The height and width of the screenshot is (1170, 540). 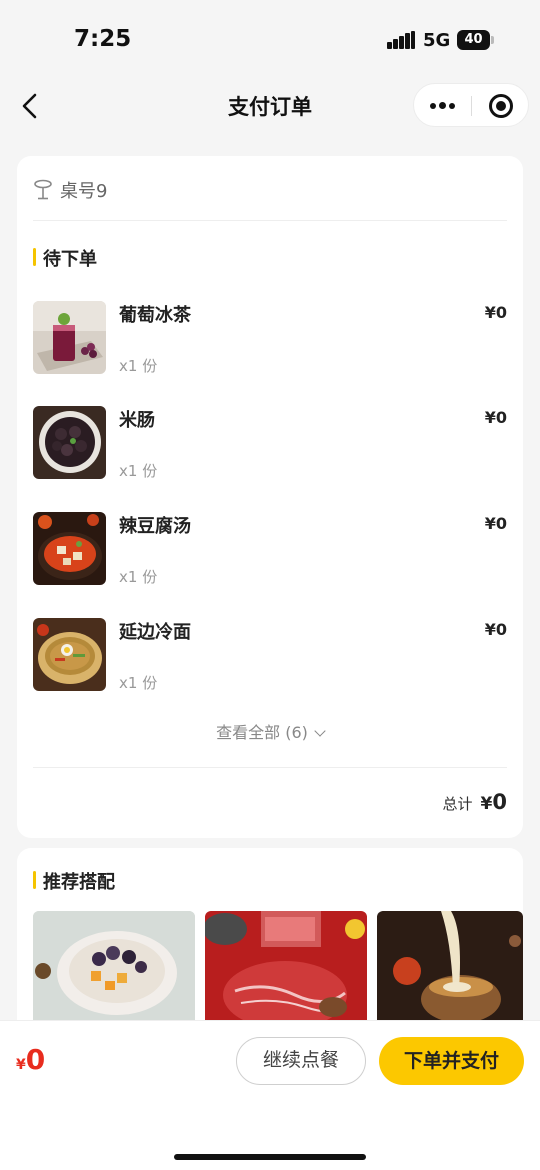 What do you see at coordinates (69, 442) in the screenshot?
I see `item-image-rice-sausage` at bounding box center [69, 442].